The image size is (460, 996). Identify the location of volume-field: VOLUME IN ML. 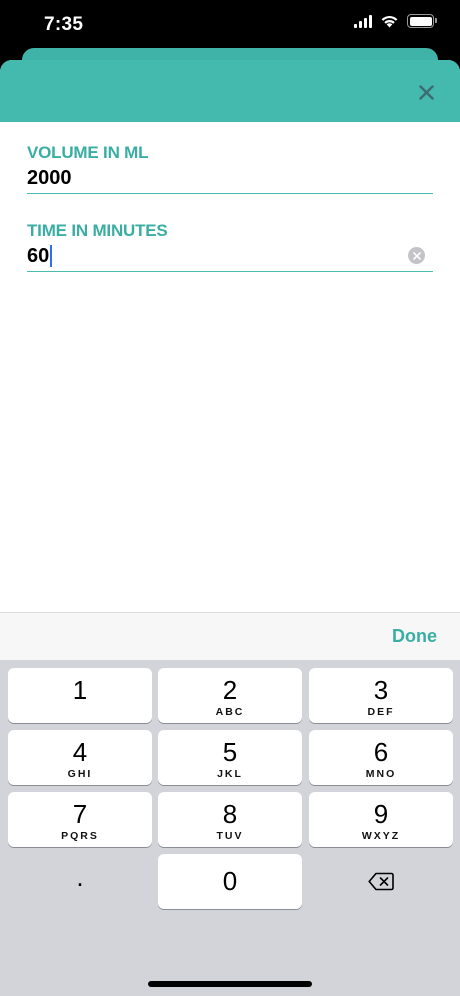
(230, 168).